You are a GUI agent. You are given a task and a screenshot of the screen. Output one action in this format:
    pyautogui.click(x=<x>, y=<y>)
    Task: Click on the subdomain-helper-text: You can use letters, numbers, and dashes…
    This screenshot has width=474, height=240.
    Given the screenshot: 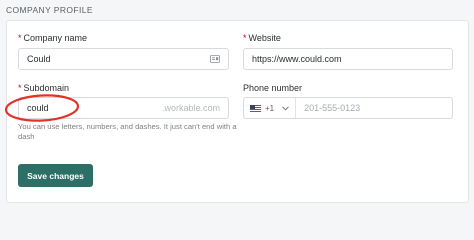 What is the action you would take?
    pyautogui.click(x=127, y=131)
    